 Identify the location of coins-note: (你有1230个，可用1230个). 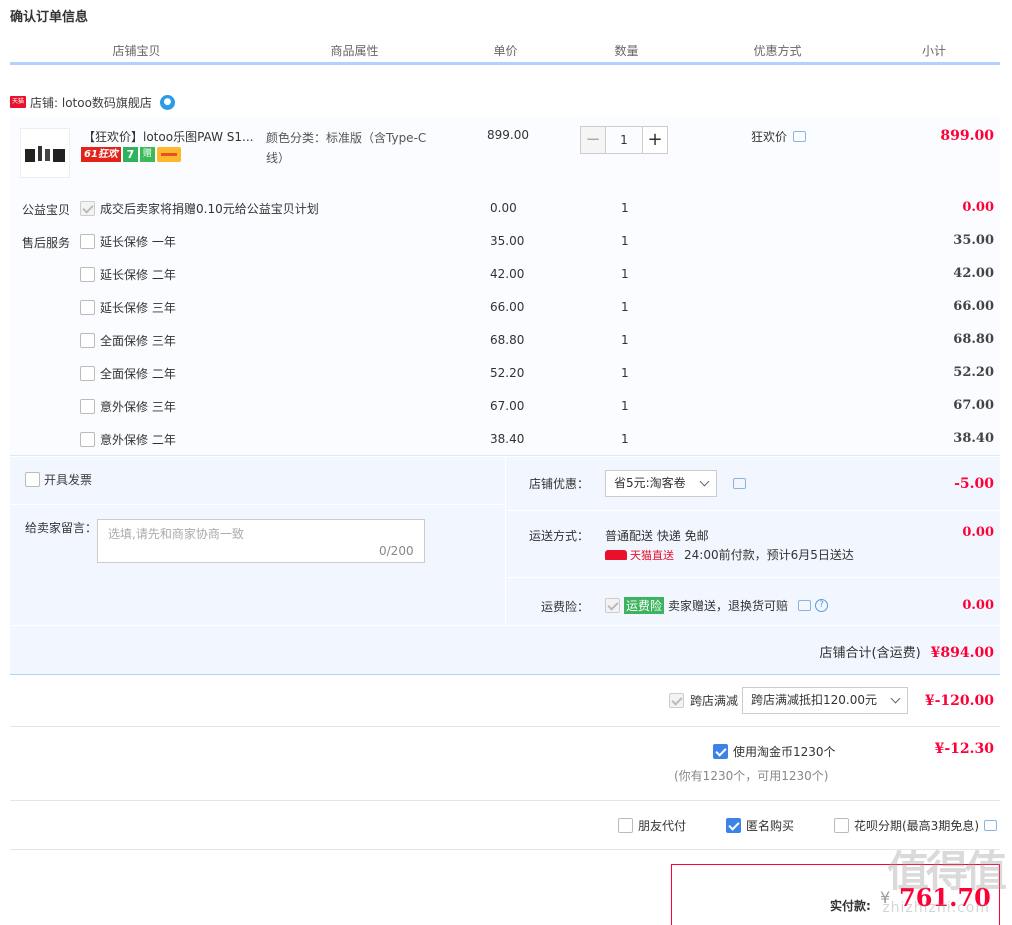
(751, 776).